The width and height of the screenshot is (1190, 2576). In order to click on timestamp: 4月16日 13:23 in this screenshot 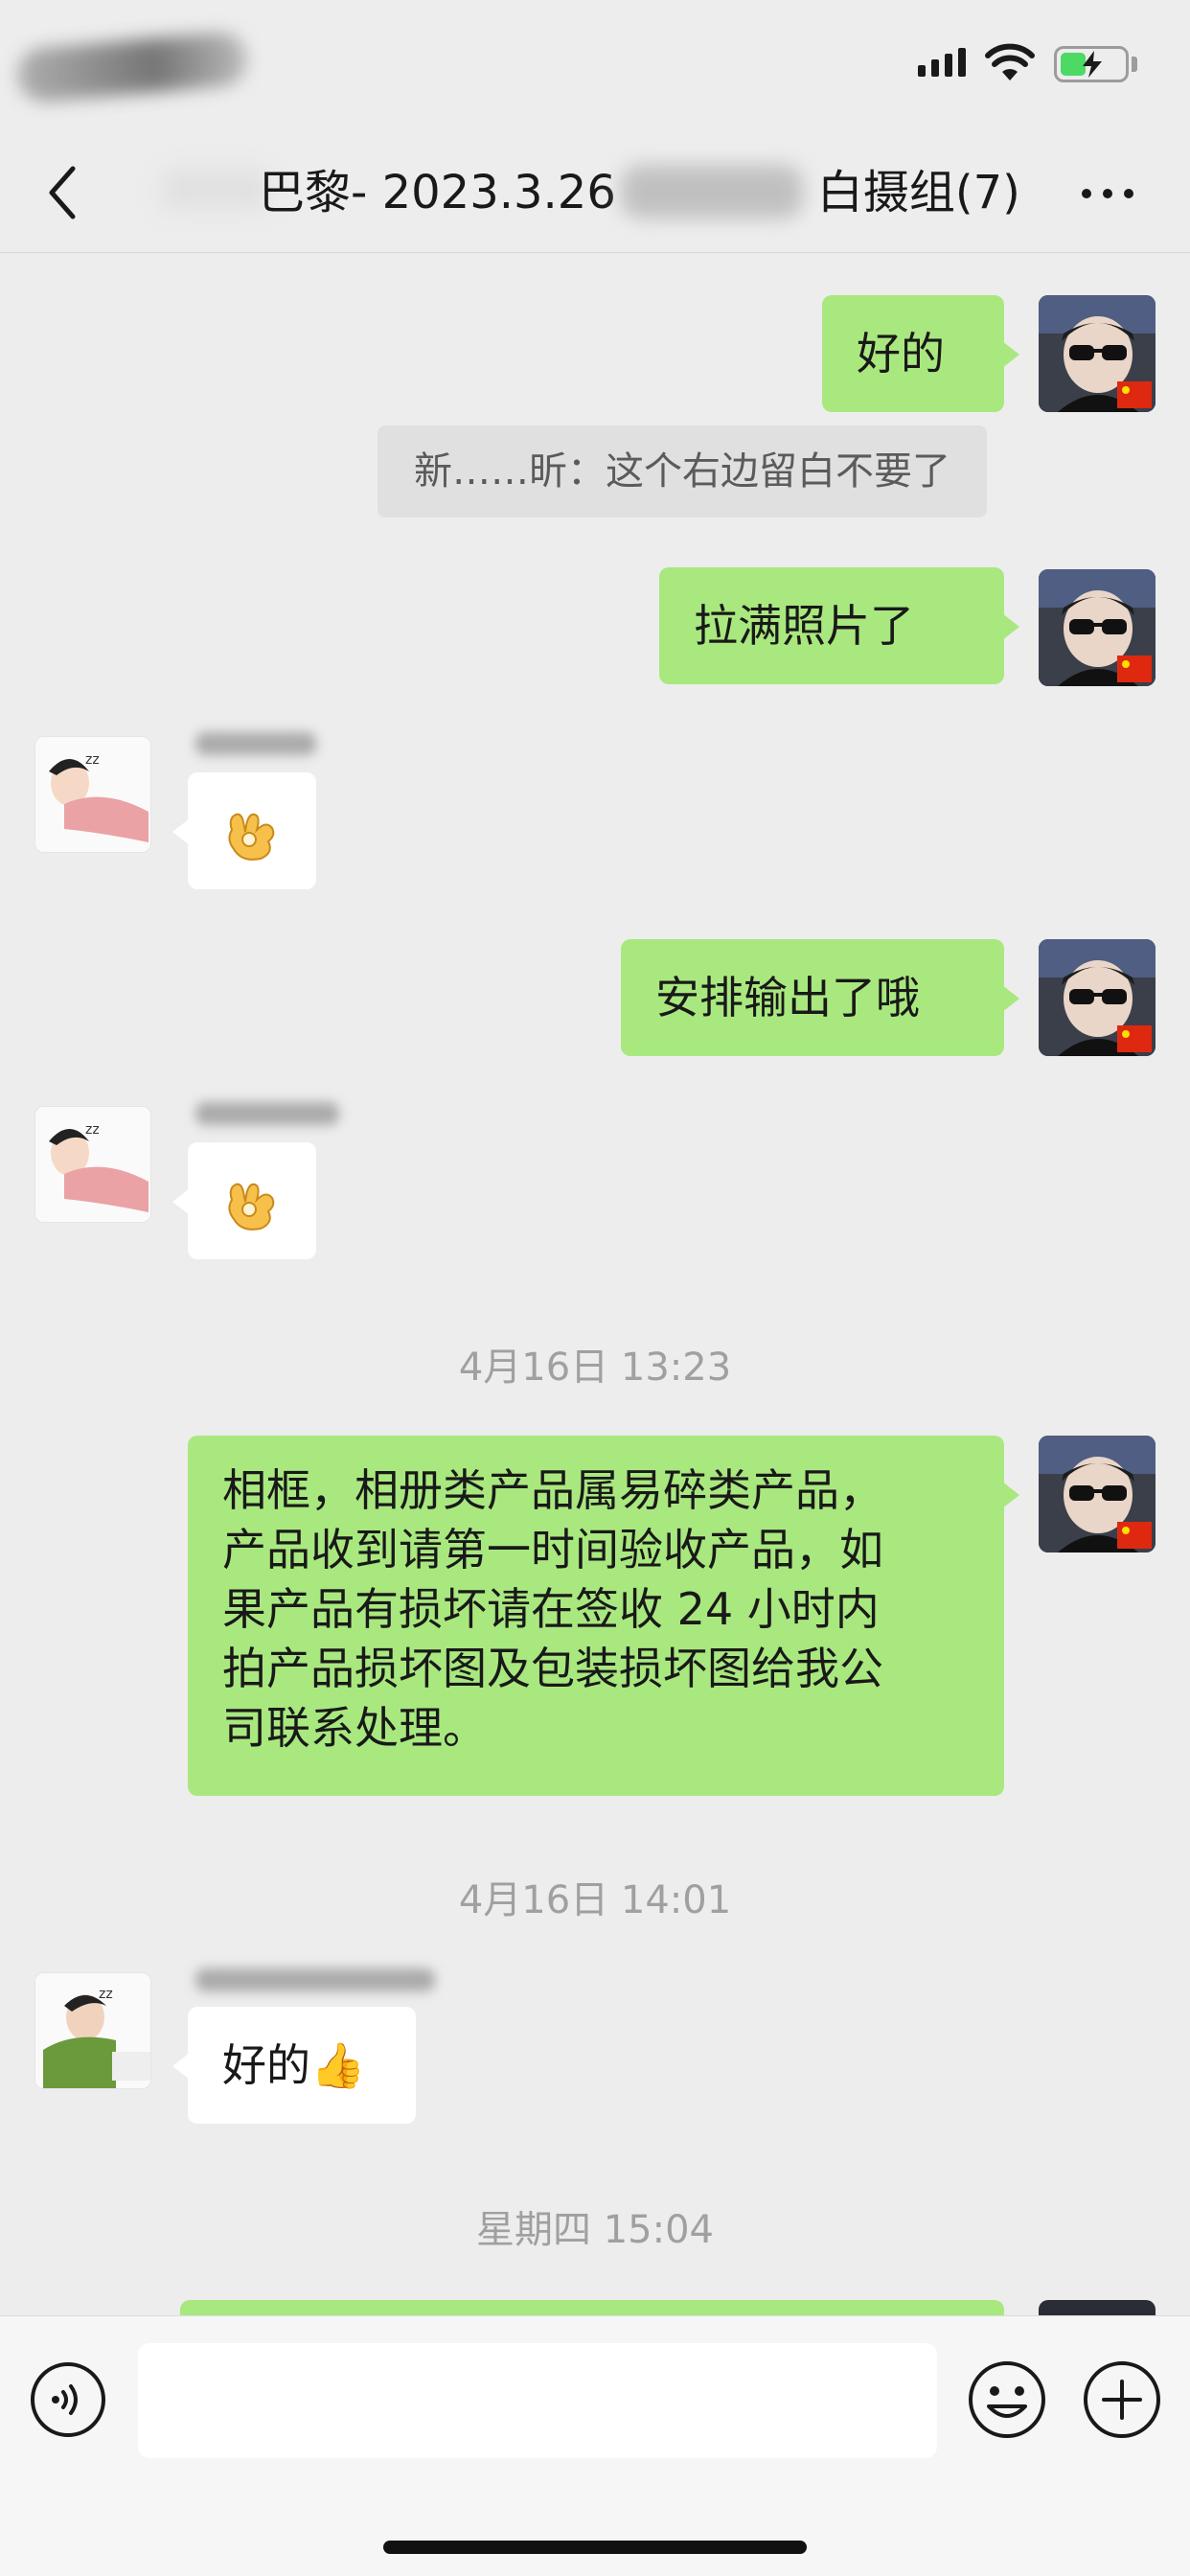, I will do `click(595, 1368)`.